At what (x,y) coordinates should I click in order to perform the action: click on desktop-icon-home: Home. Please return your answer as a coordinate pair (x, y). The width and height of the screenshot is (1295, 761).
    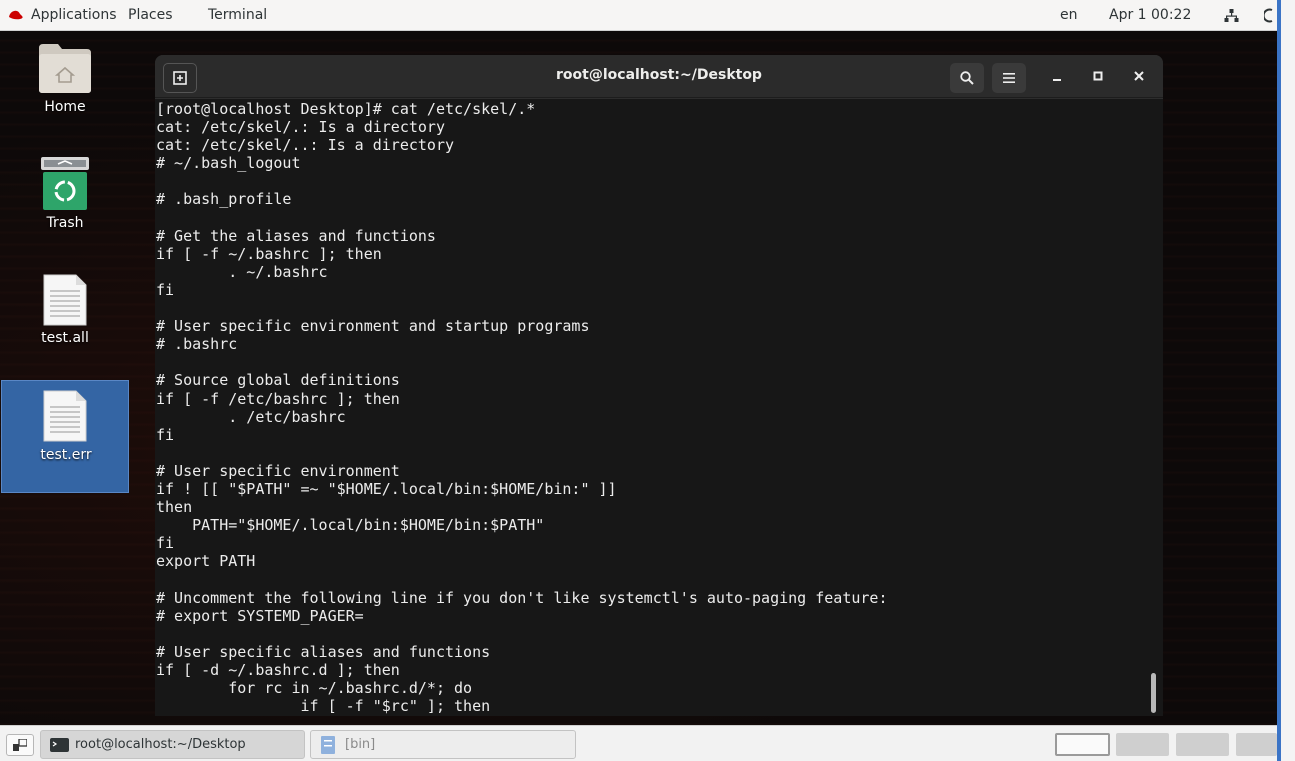
    Looking at the image, I should click on (65, 80).